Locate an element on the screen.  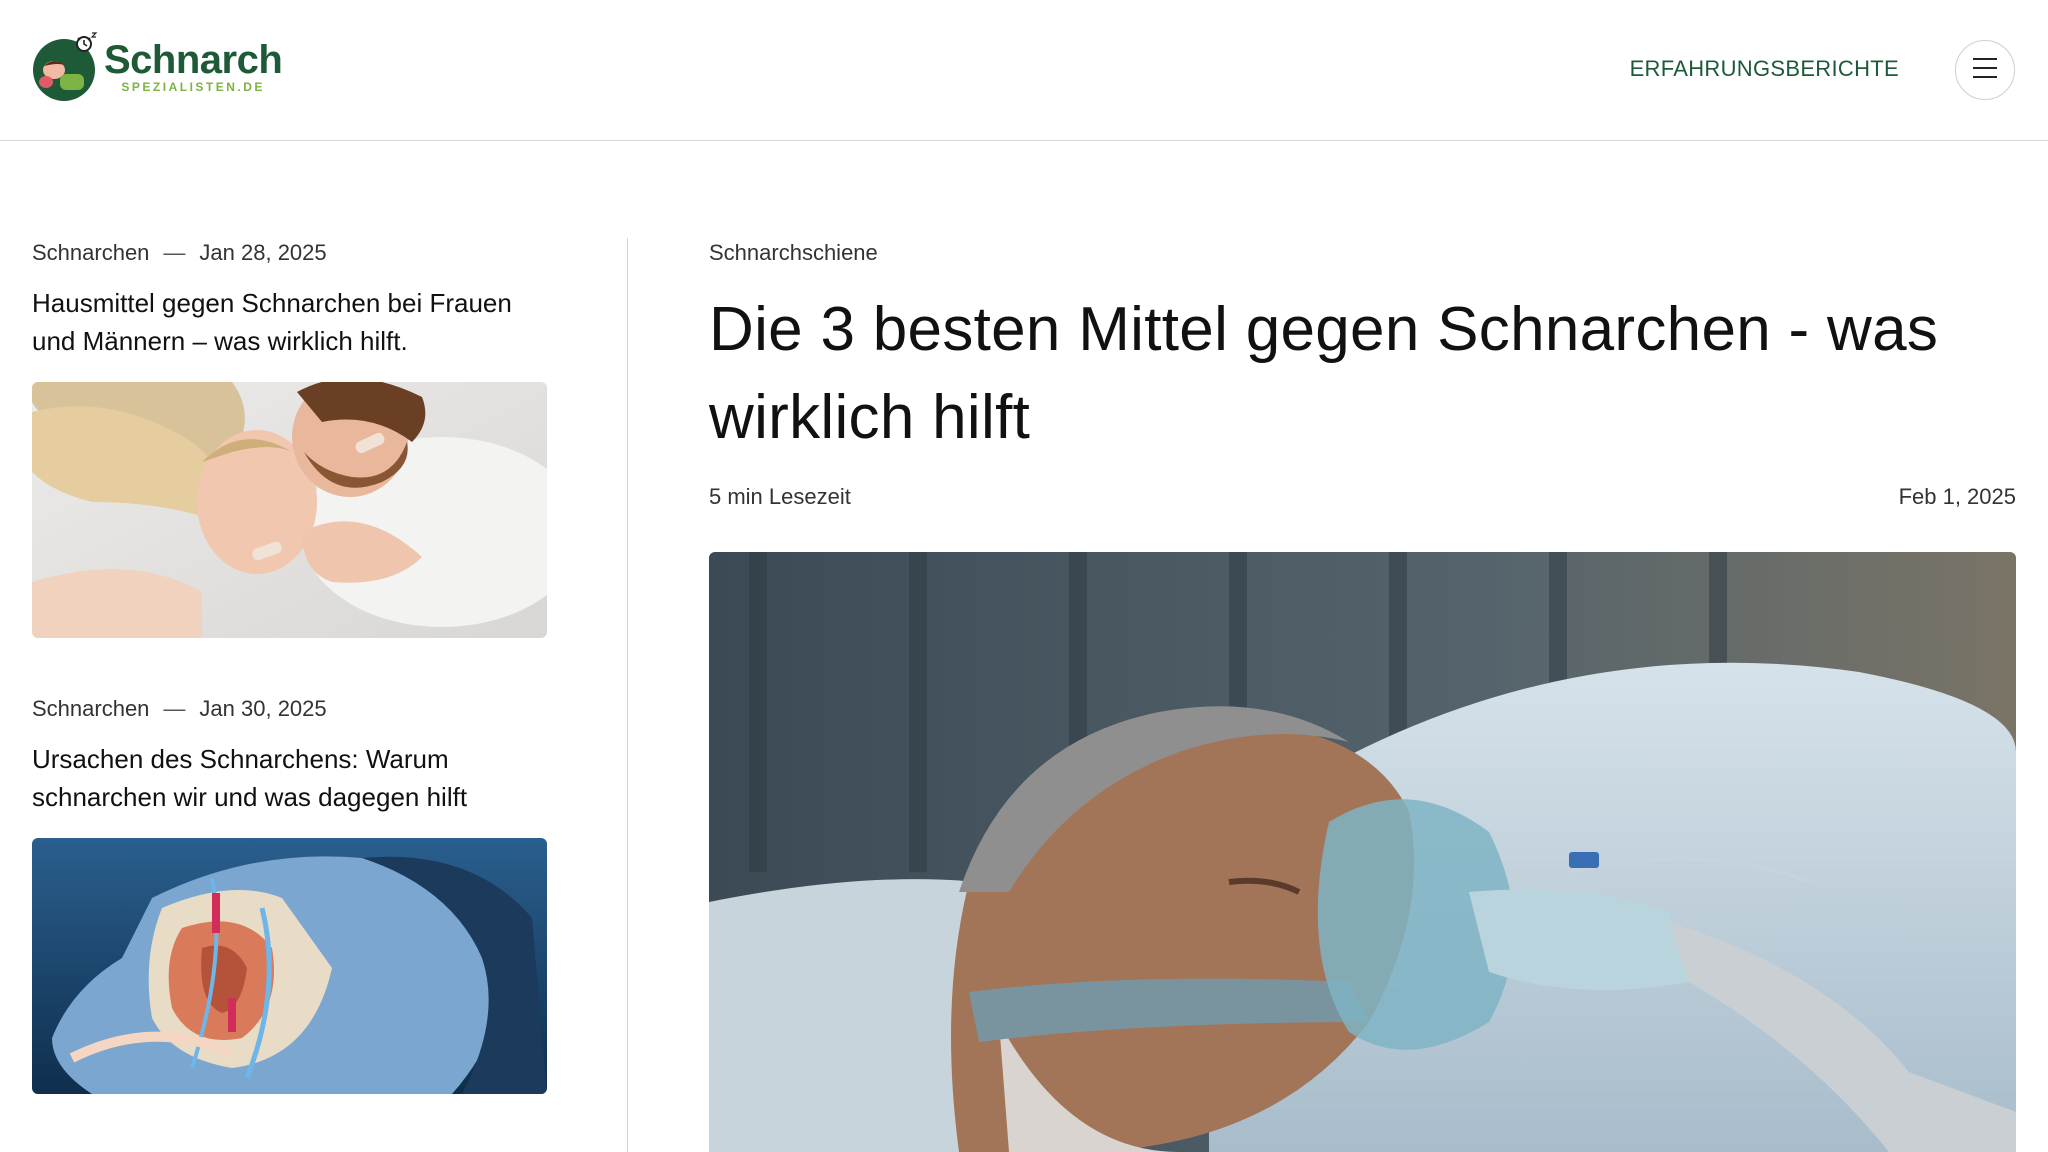
article-meta: 5 min Lesezeit Feb 1, 2025 is located at coordinates (1362, 497).